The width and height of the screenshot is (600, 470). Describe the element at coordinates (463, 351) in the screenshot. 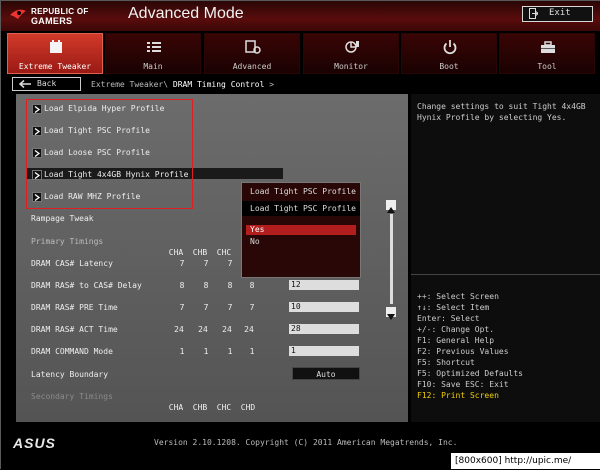

I see `hotkey-hint: F2: Previous Values` at that location.